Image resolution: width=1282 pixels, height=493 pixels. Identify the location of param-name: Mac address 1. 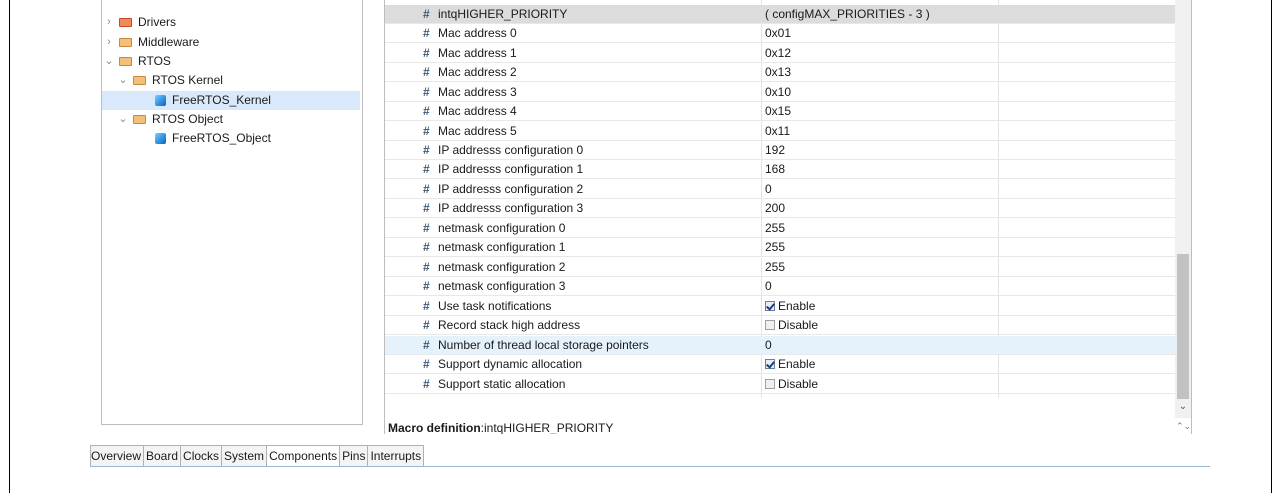
(477, 53).